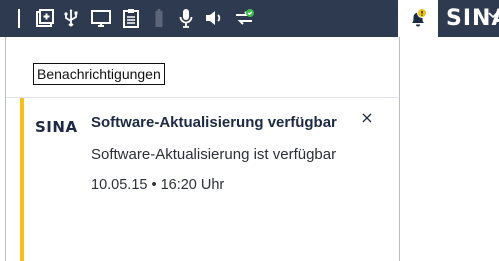 The image size is (499, 261). Describe the element at coordinates (367, 118) in the screenshot. I see `notification-close-button: ×` at that location.